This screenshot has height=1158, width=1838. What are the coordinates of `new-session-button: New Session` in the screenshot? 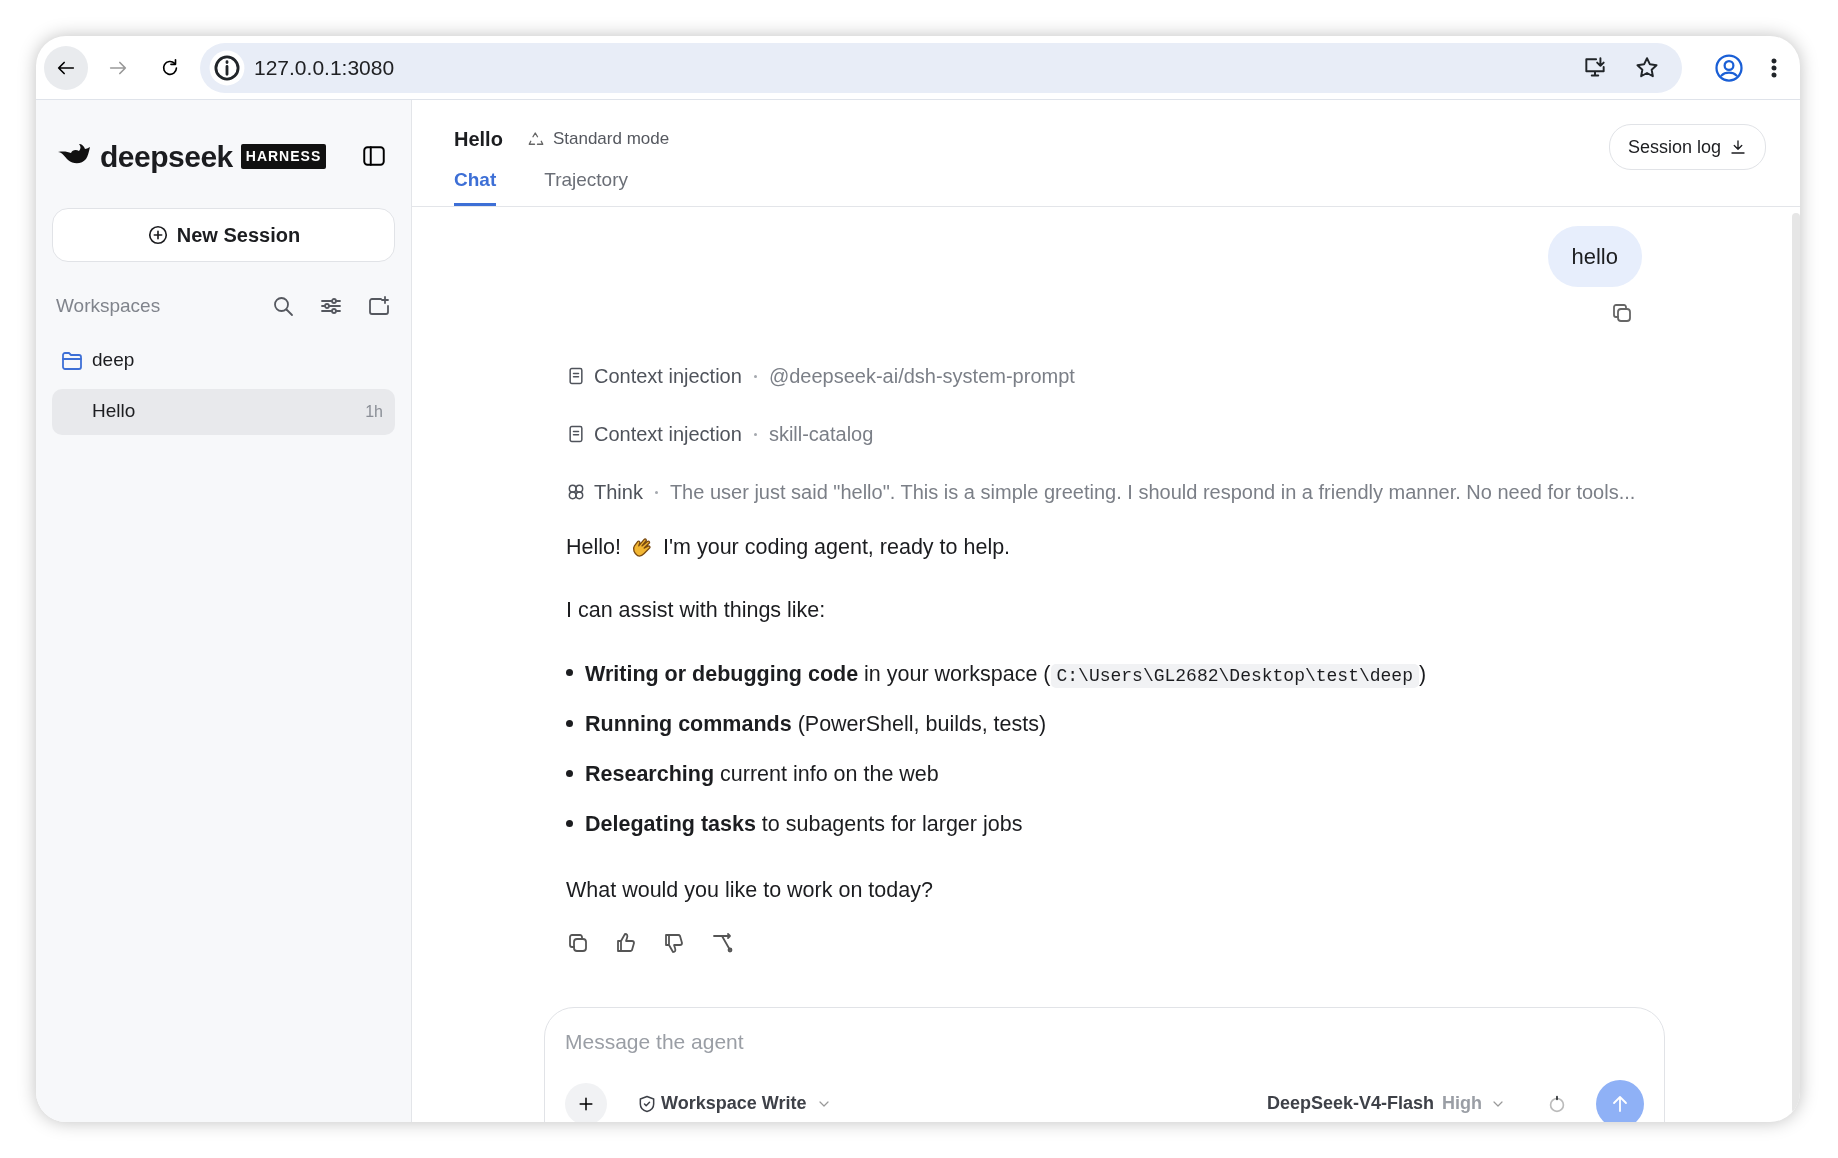 It's located at (223, 235).